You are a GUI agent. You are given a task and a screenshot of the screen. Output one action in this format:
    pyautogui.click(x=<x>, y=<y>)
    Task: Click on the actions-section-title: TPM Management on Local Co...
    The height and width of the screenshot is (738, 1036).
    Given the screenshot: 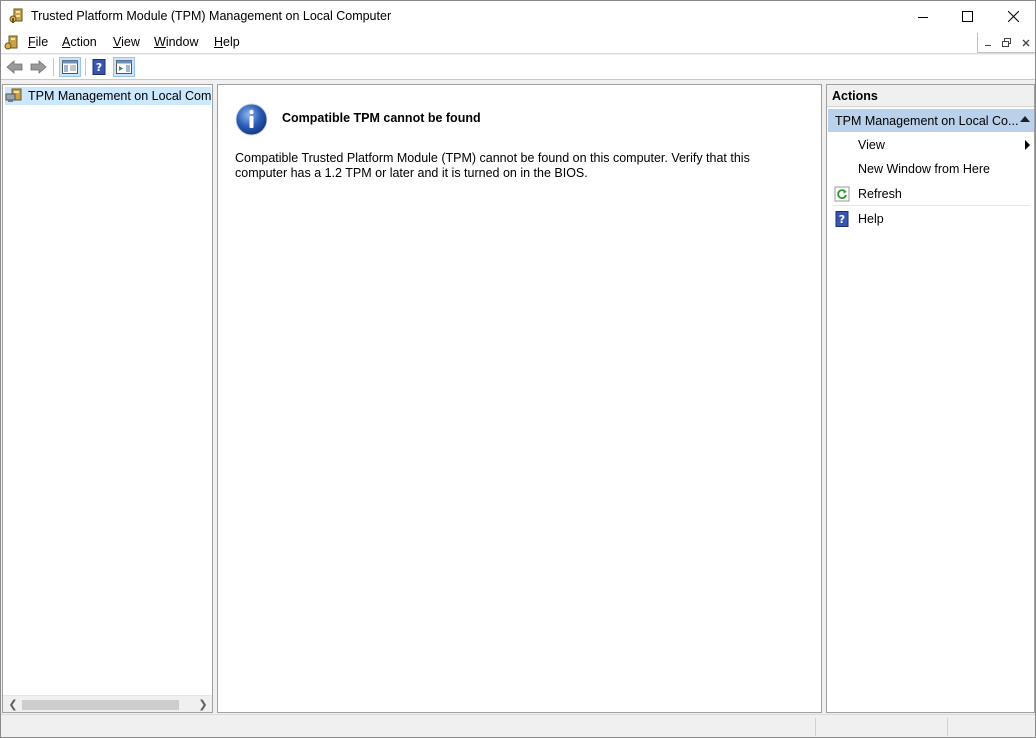 What is the action you would take?
    pyautogui.click(x=927, y=120)
    